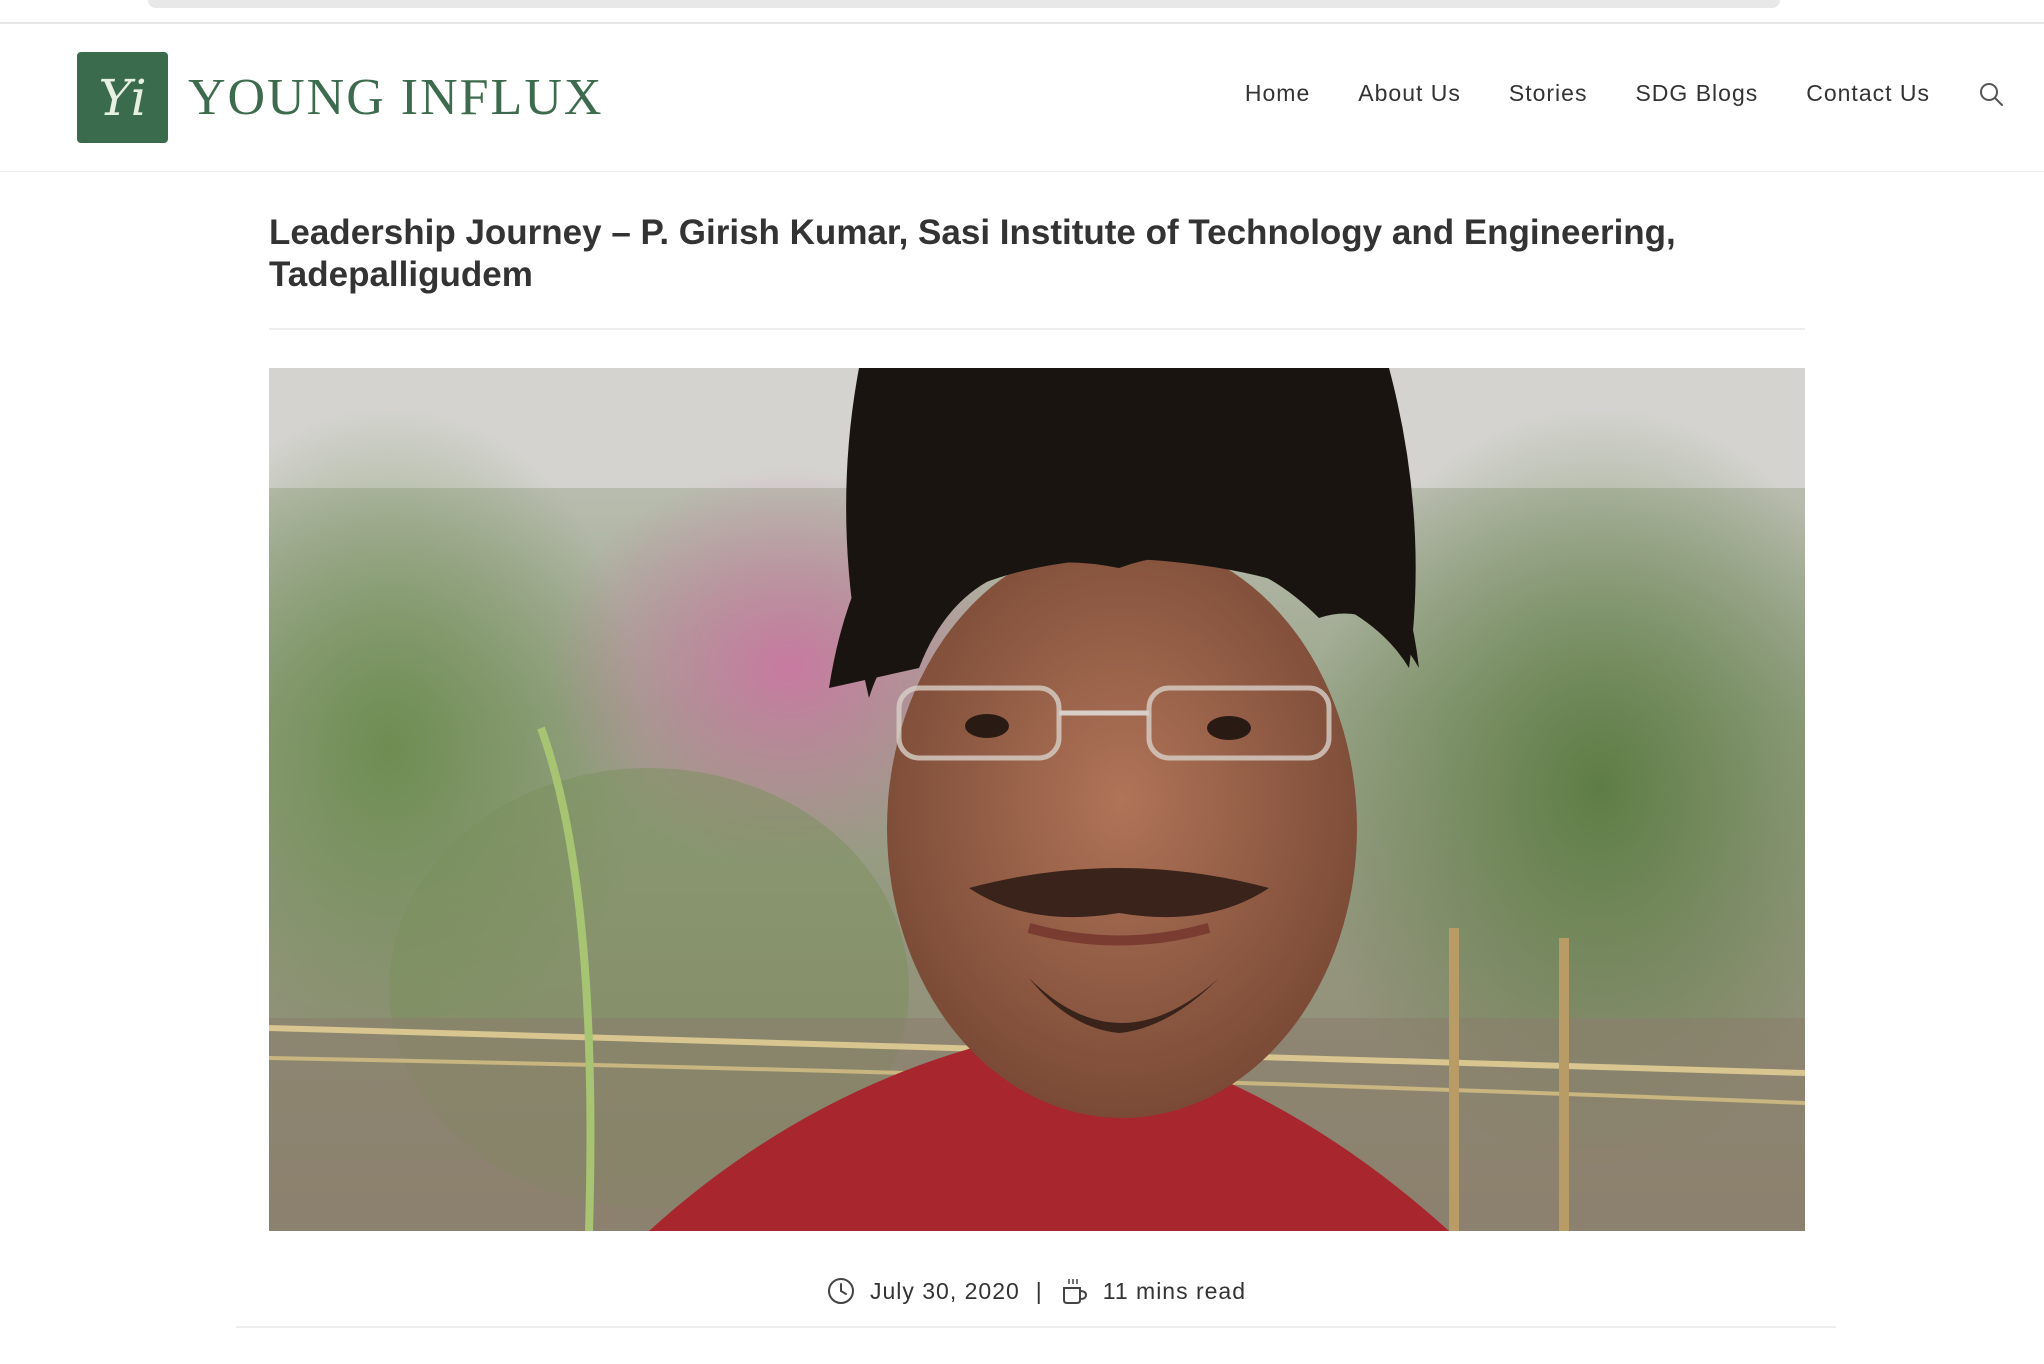 This screenshot has width=2044, height=1364. Describe the element at coordinates (944, 1290) in the screenshot. I see `post-date: July 30, 2020` at that location.